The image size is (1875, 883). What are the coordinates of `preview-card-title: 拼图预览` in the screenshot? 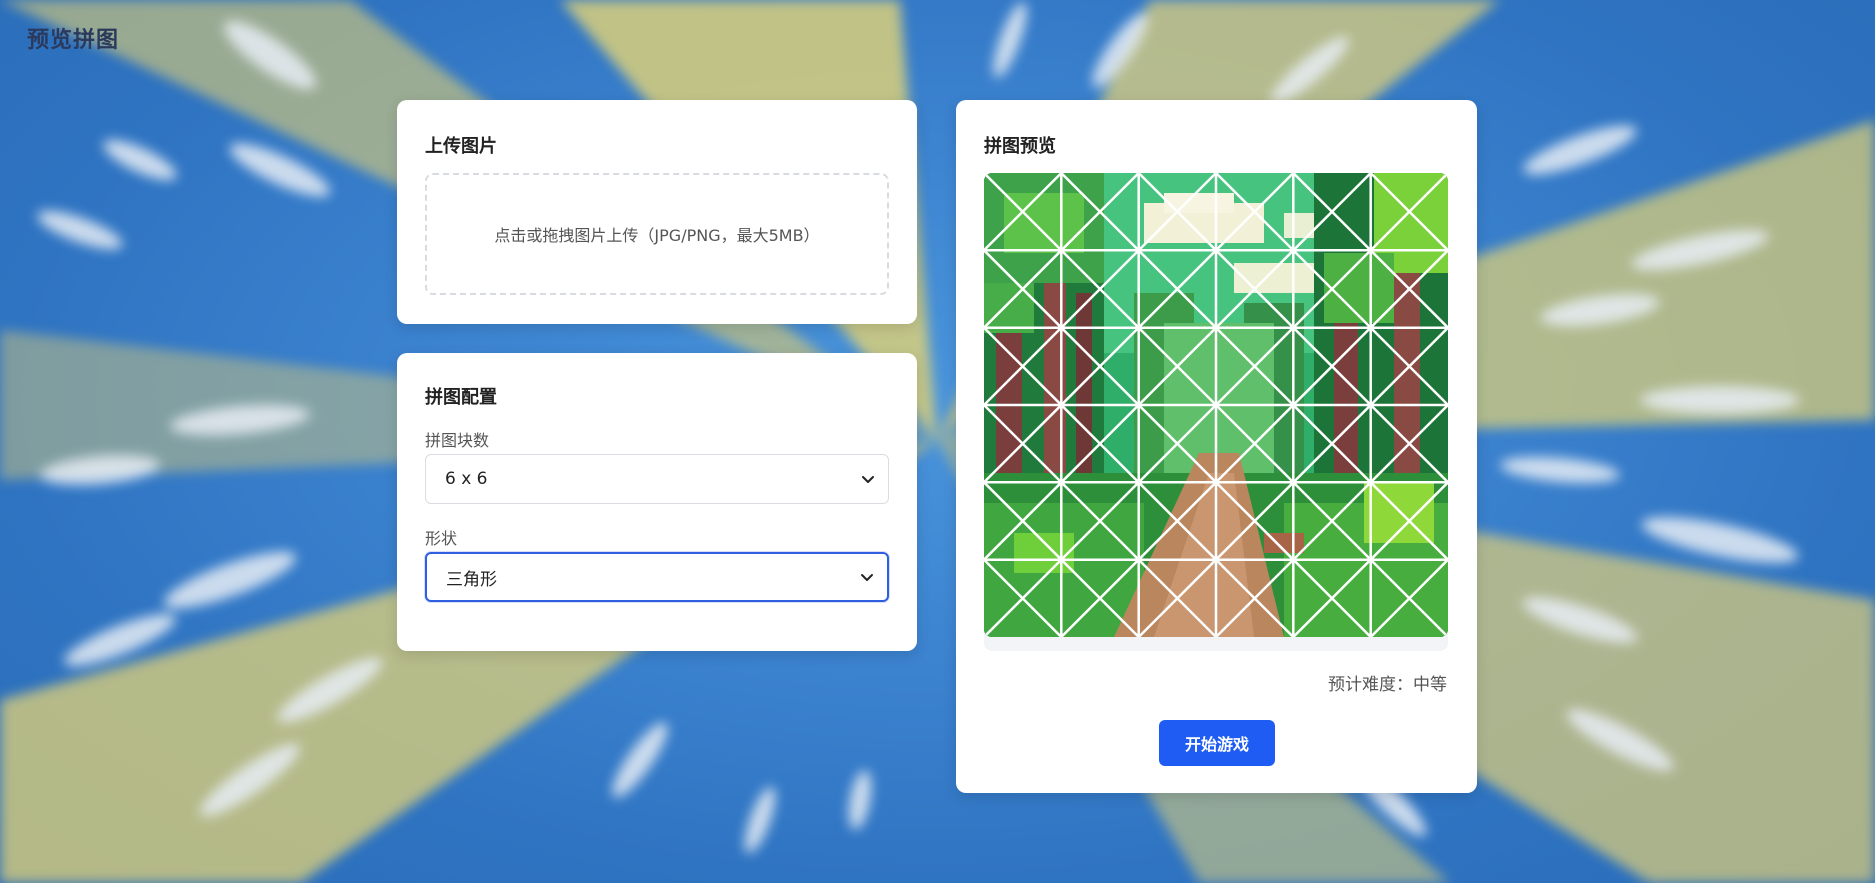 It's located at (1020, 146).